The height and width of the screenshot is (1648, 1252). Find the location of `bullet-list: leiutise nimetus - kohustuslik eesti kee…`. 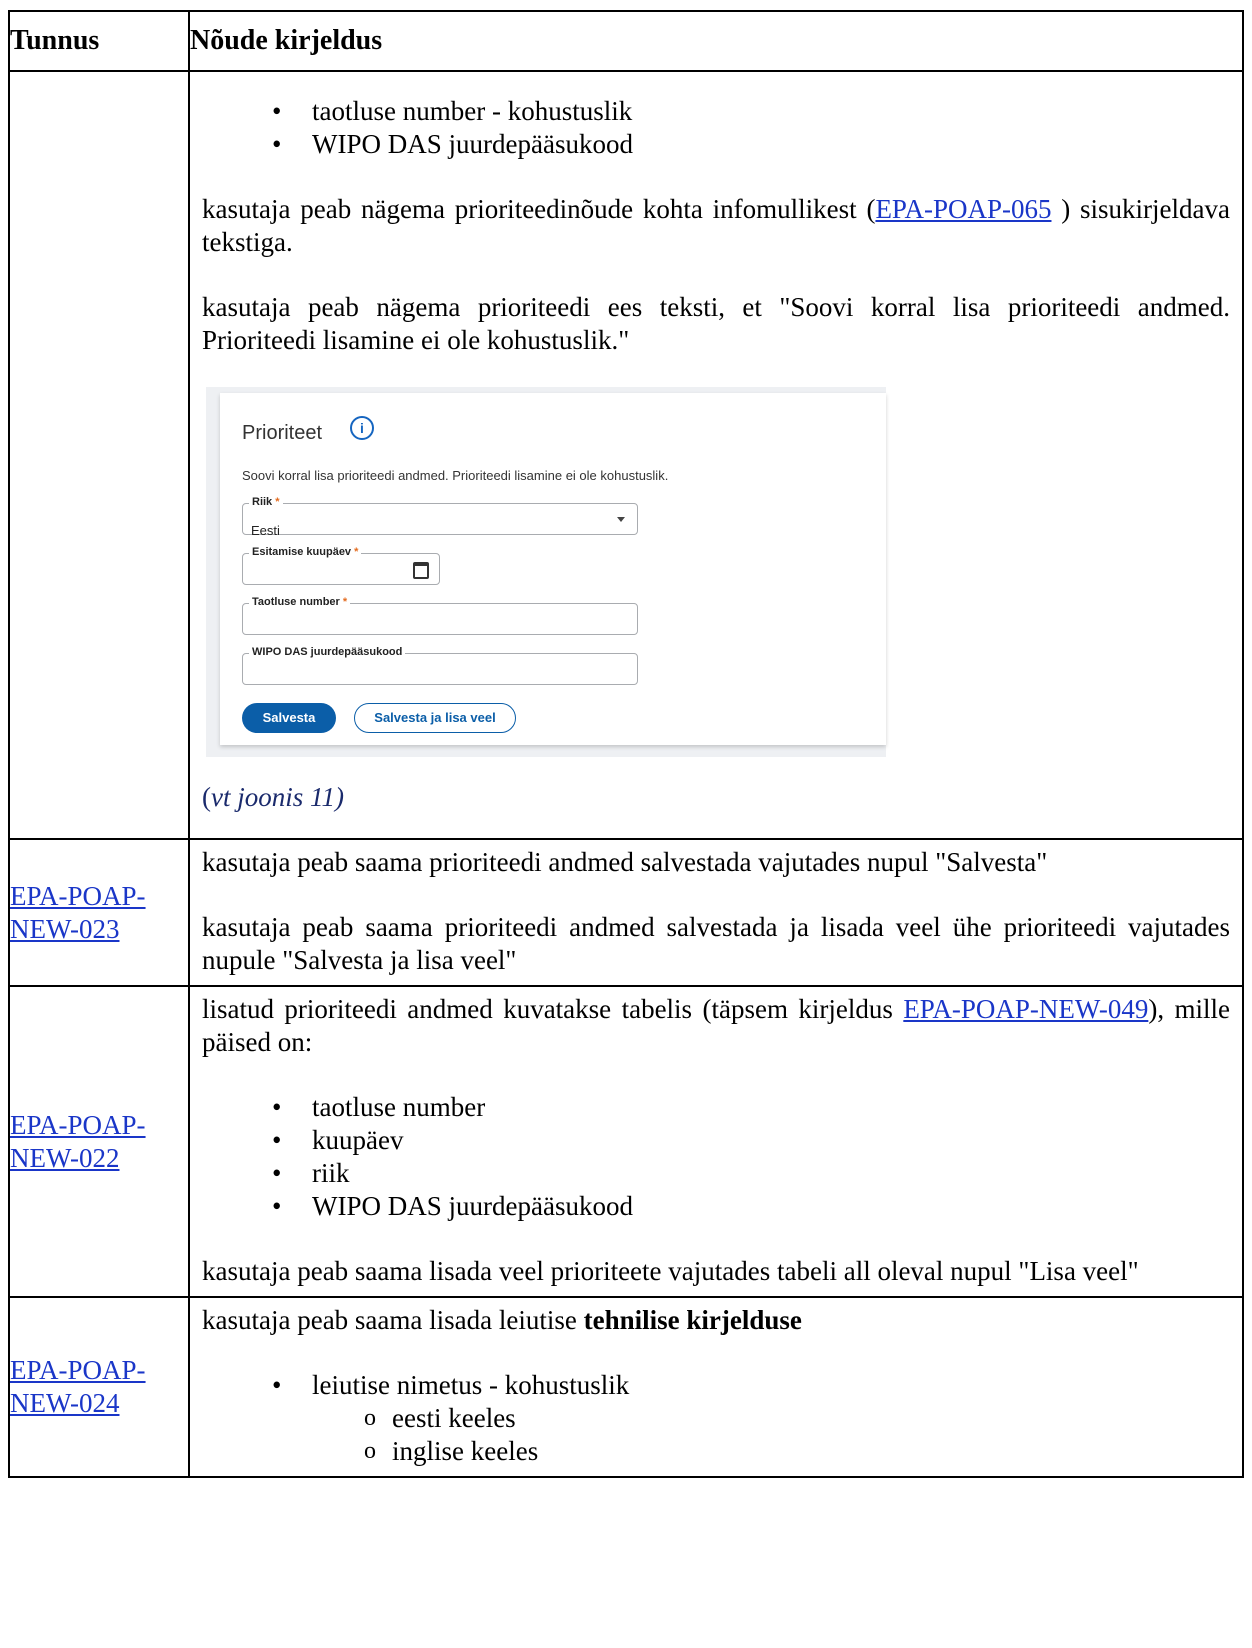

bullet-list: leiutise nimetus - kohustuslik eesti kee… is located at coordinates (716, 1418).